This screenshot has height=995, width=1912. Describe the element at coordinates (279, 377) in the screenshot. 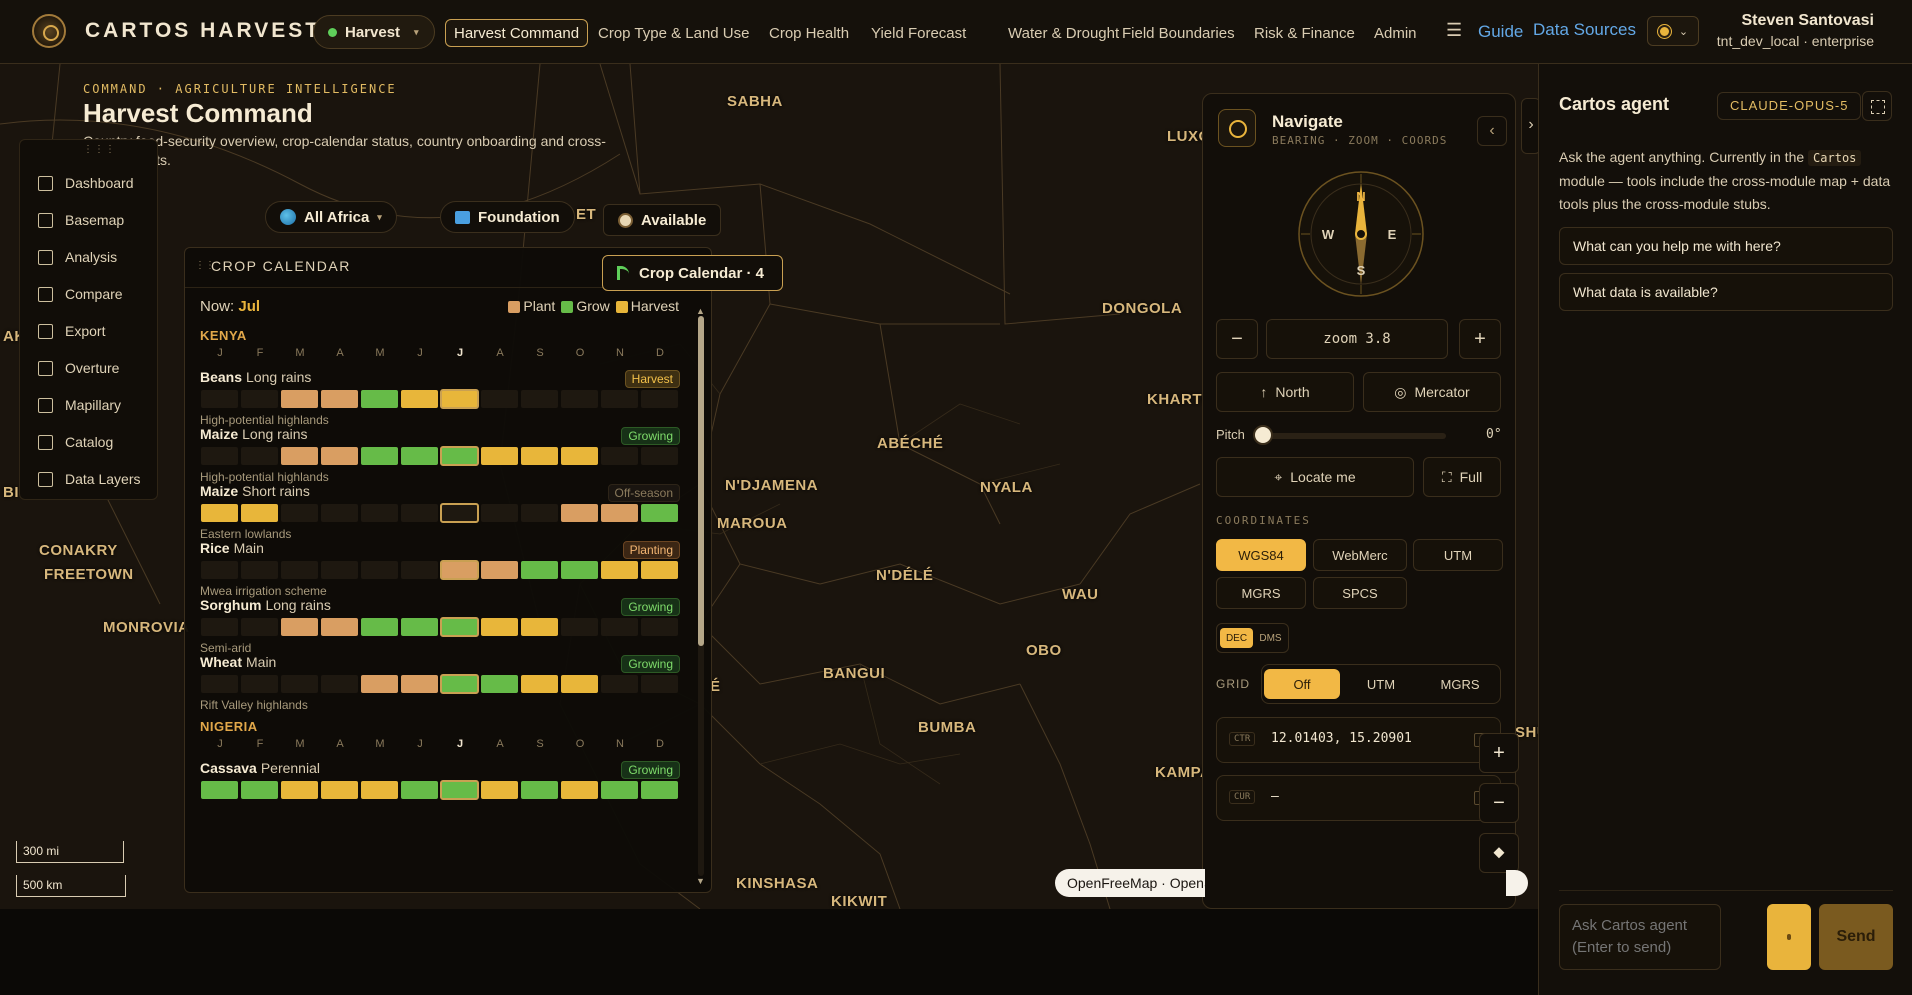

I see `crop-season: Long rains` at that location.